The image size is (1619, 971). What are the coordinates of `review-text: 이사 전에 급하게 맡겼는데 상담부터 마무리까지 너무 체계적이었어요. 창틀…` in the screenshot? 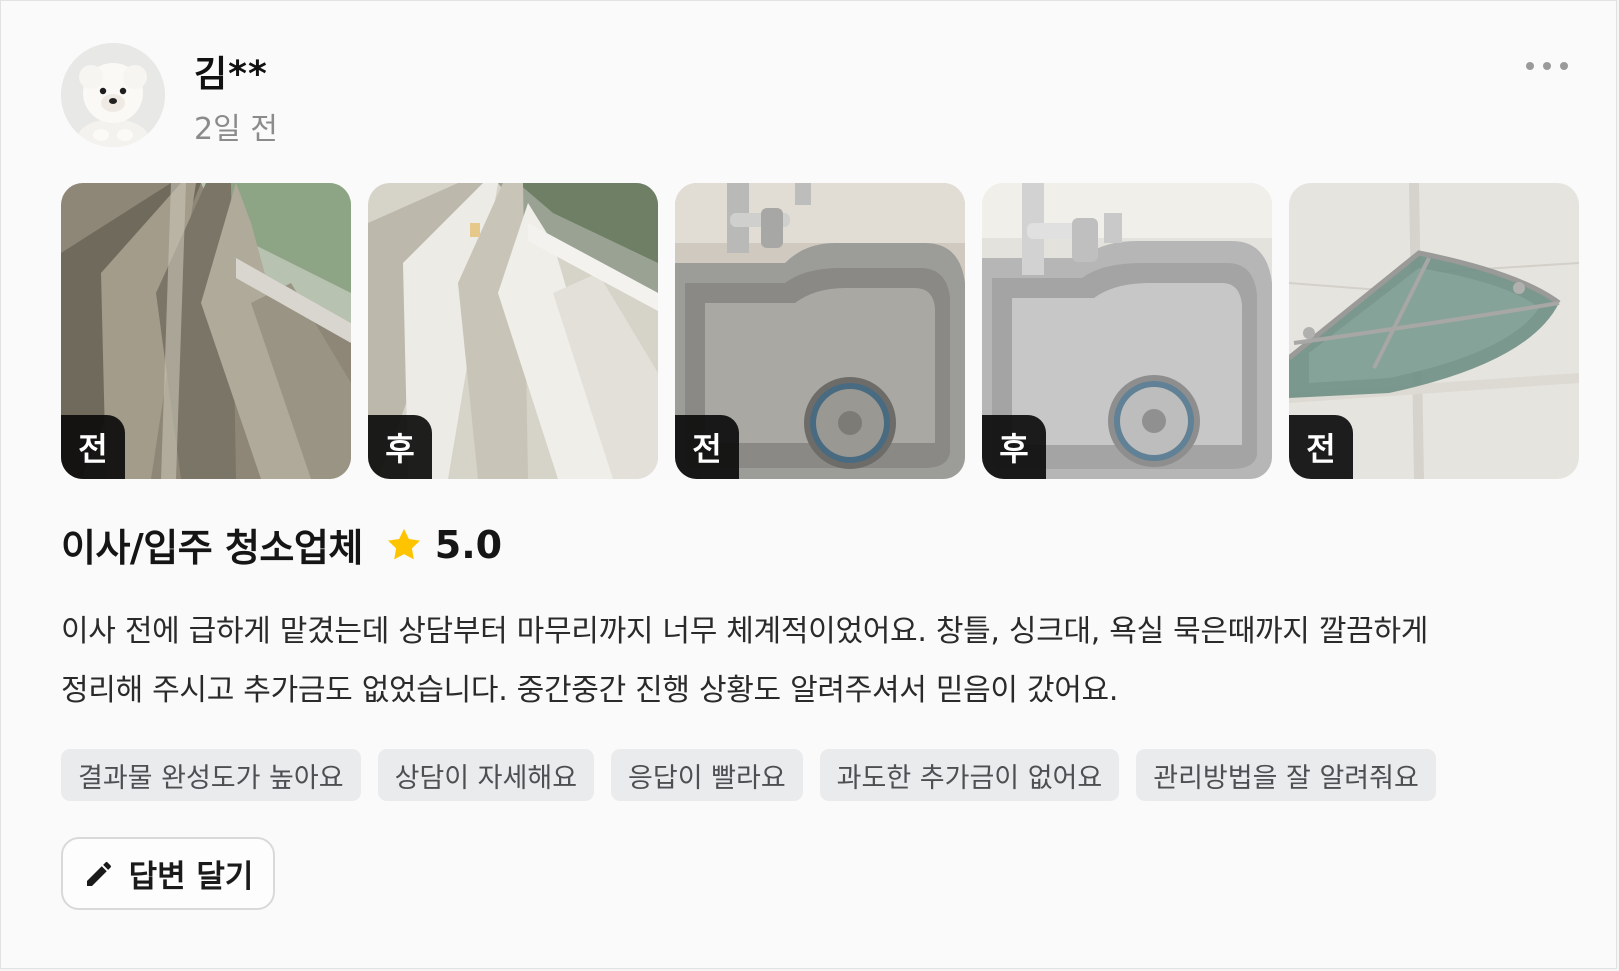 It's located at (821, 661).